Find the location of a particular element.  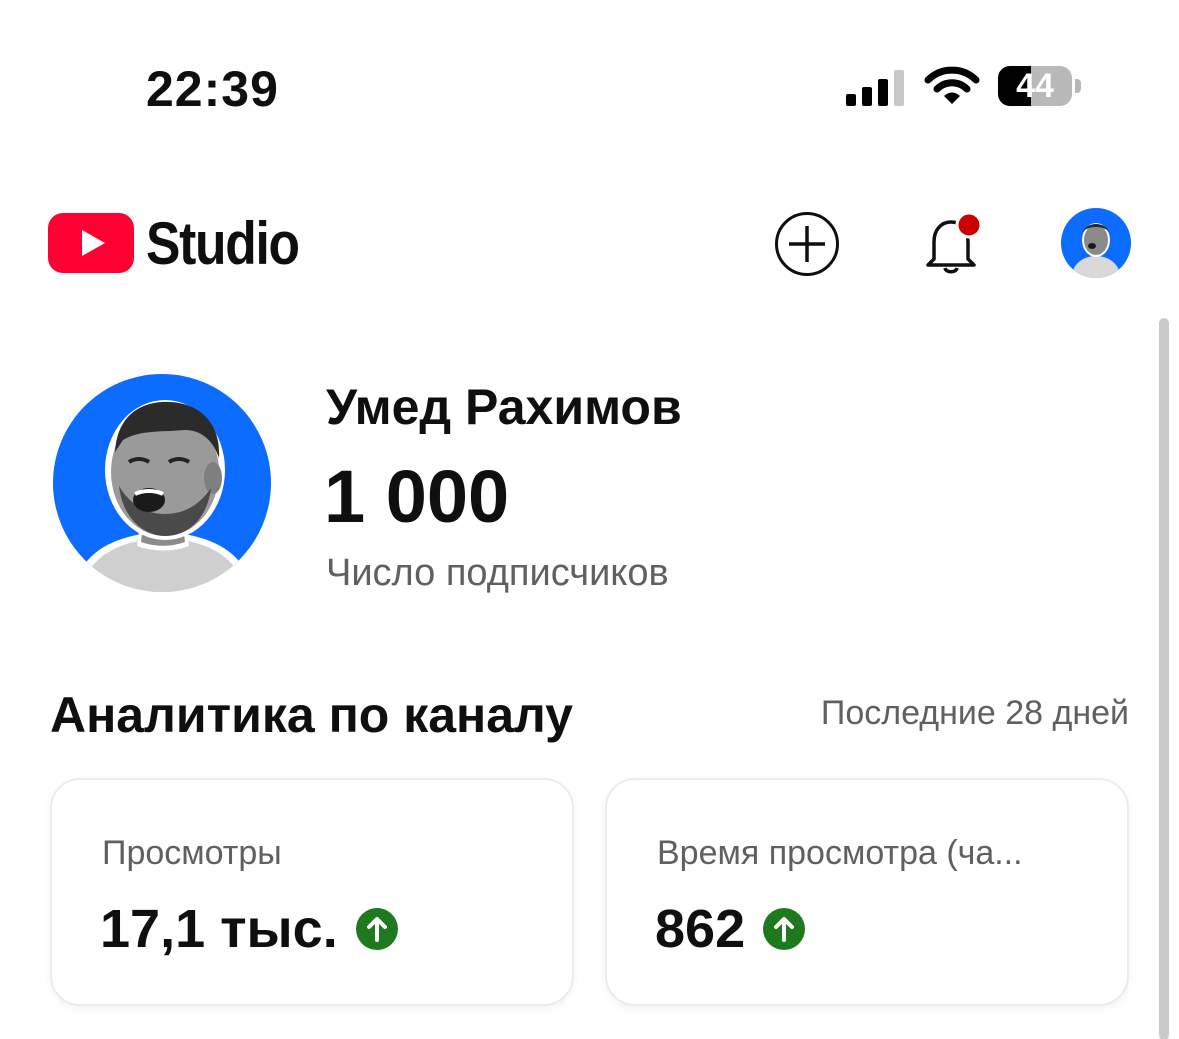

logo-text: Studio is located at coordinates (223, 243).